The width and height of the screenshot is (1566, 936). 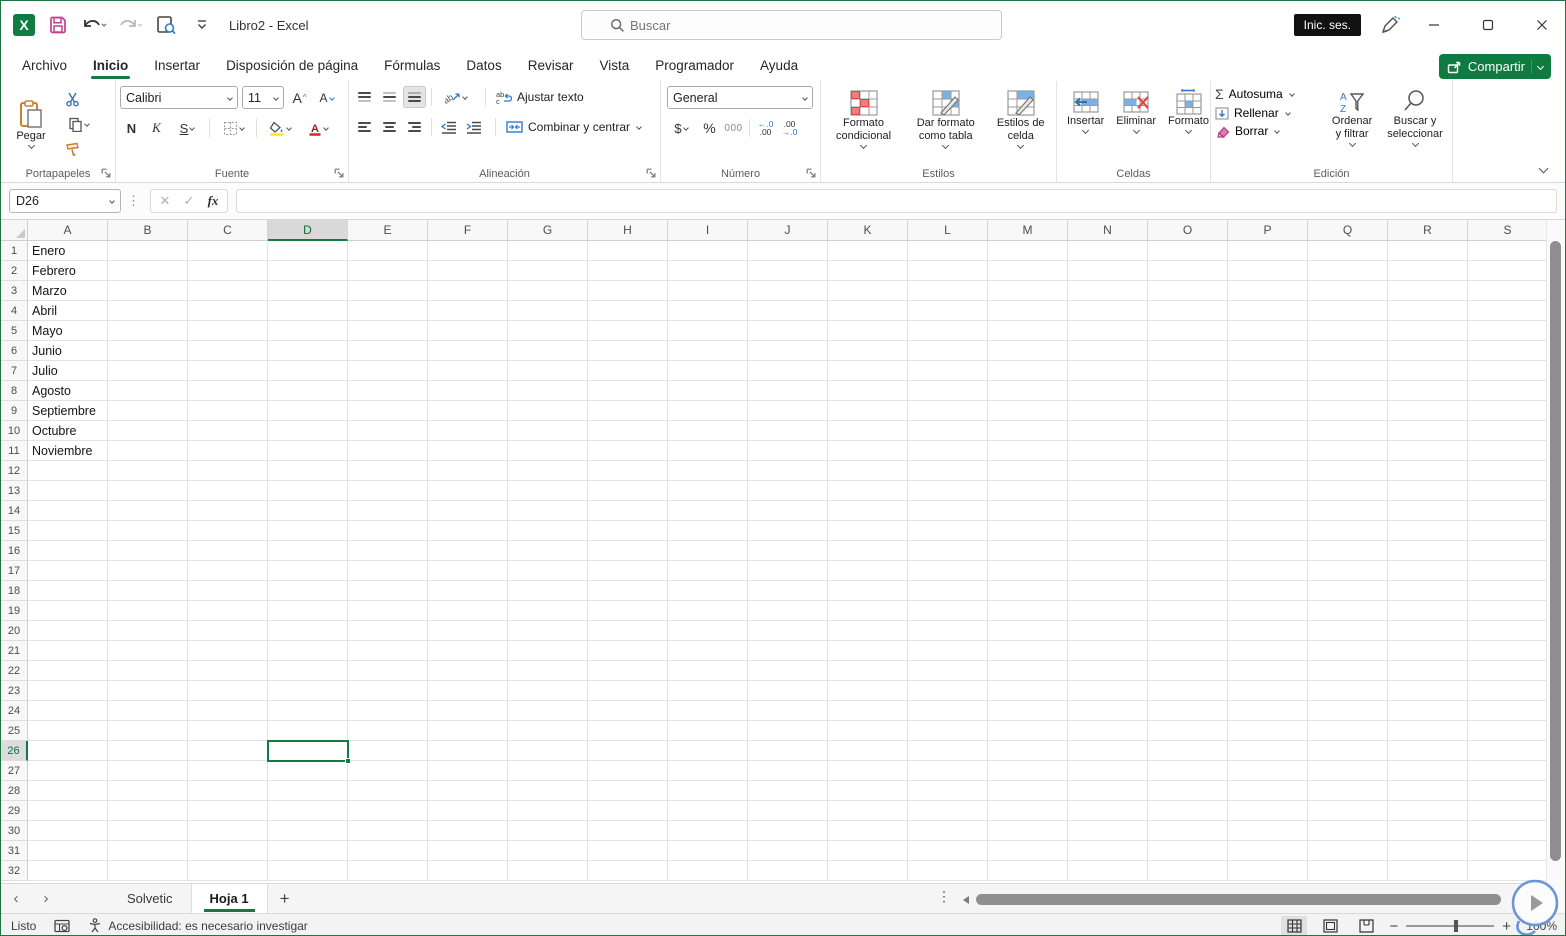 What do you see at coordinates (94, 25) in the screenshot?
I see `undo-button` at bounding box center [94, 25].